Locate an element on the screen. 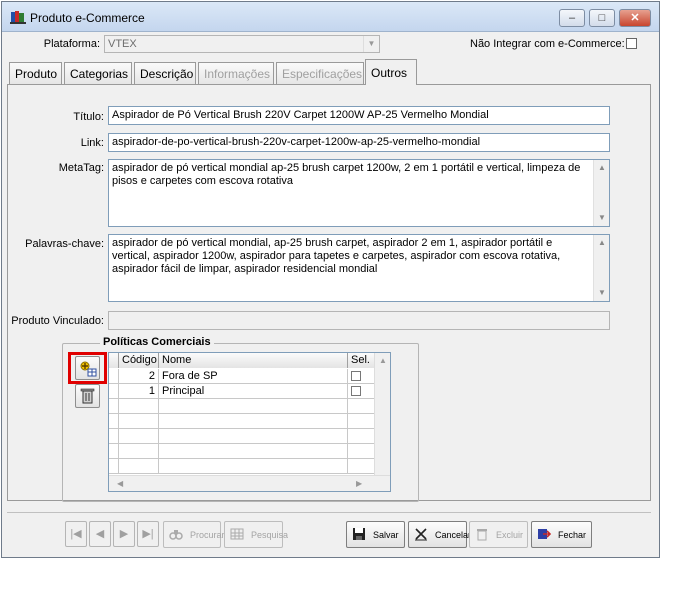  column-header-sel: Sel. is located at coordinates (361, 360).